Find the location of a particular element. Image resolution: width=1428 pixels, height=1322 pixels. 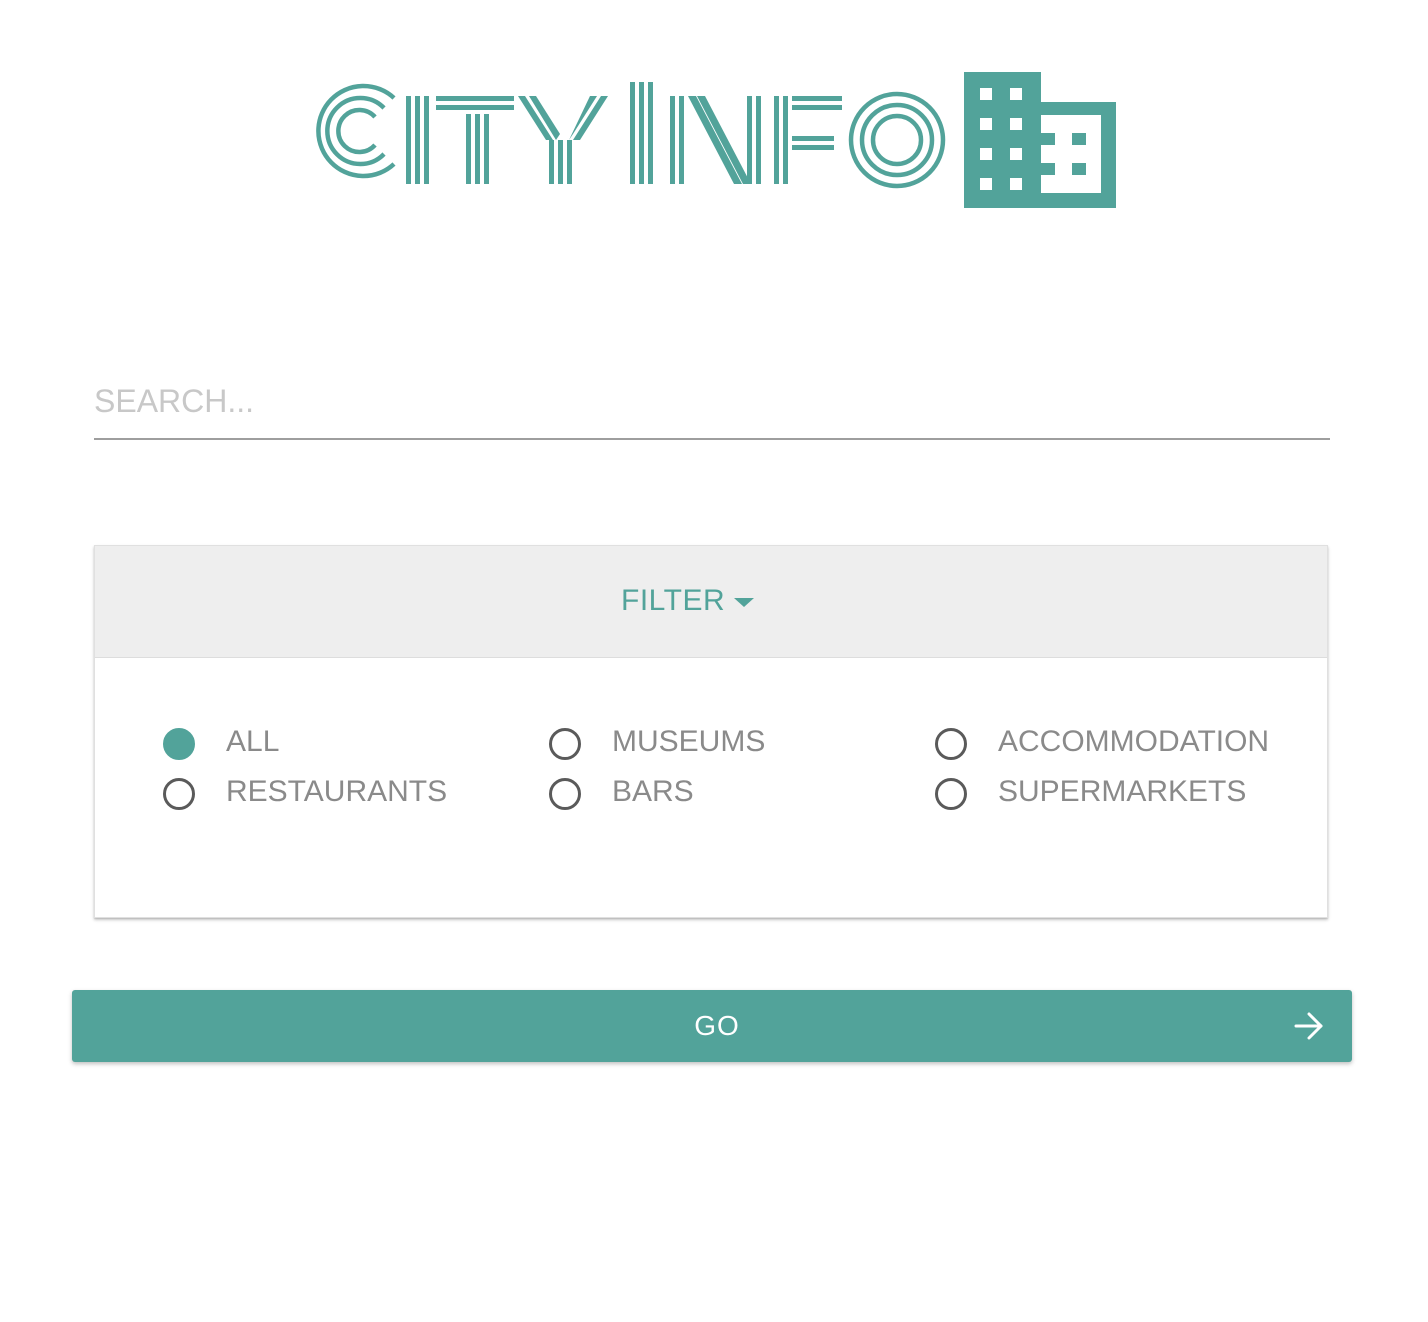

building-icon is located at coordinates (1040, 140).